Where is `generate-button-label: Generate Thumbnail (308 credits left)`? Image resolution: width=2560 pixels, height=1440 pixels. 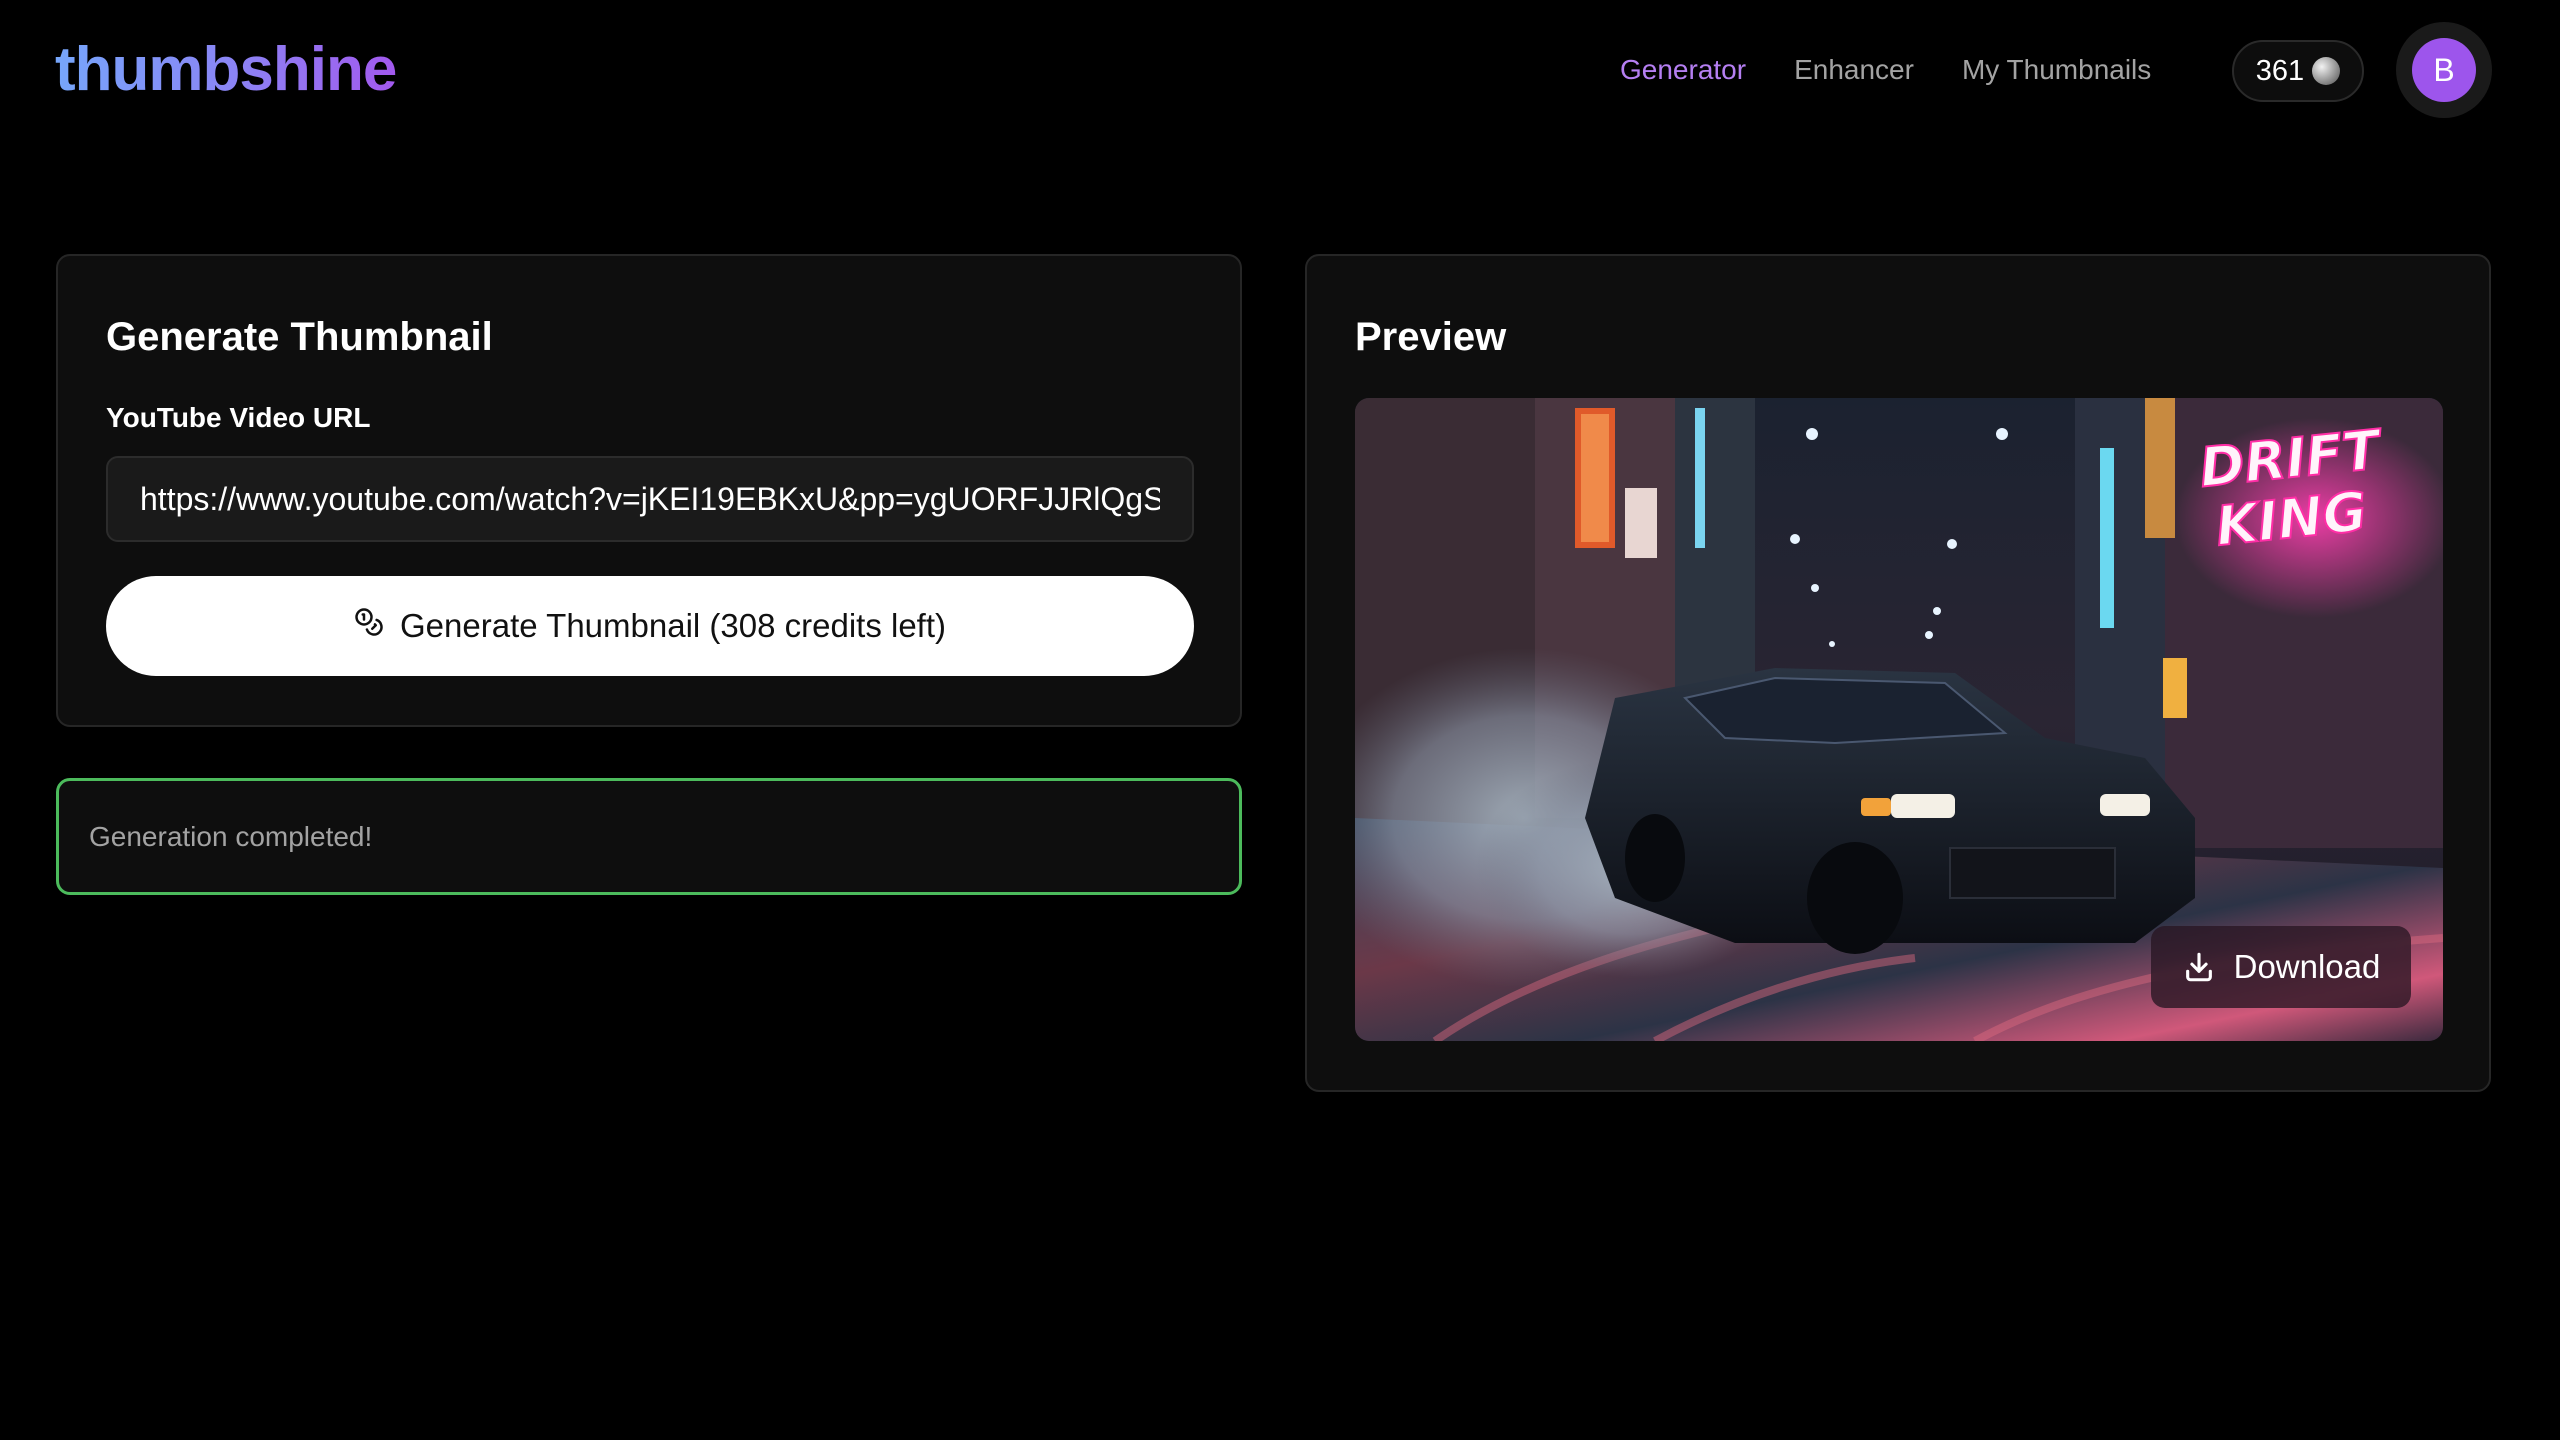 generate-button-label: Generate Thumbnail (308 credits left) is located at coordinates (673, 625).